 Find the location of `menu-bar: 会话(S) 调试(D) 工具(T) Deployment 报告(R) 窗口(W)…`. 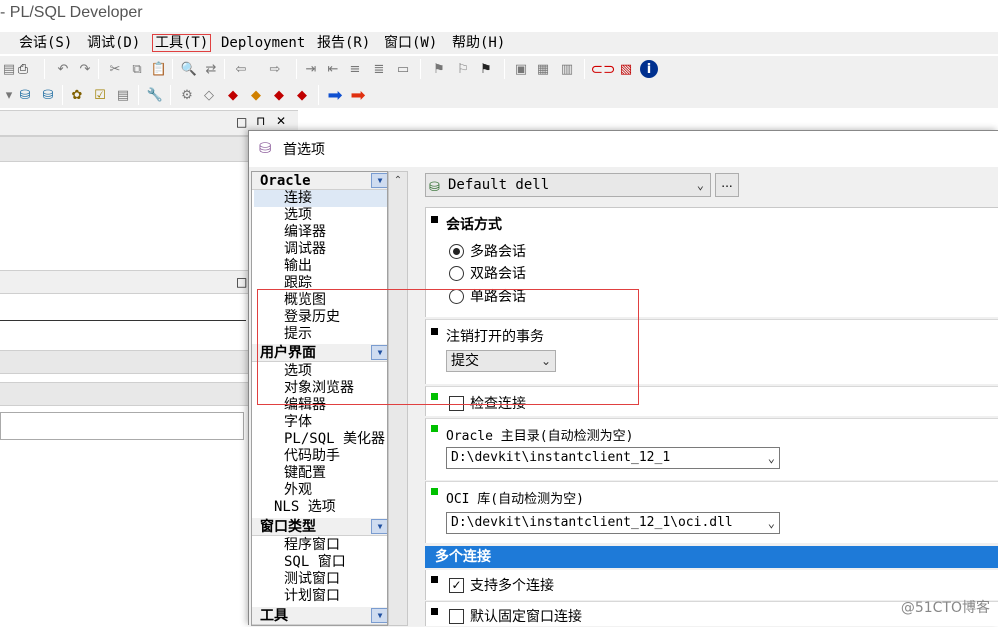

menu-bar: 会话(S) 调试(D) 工具(T) Deployment 报告(R) 窗口(W)… is located at coordinates (499, 43).